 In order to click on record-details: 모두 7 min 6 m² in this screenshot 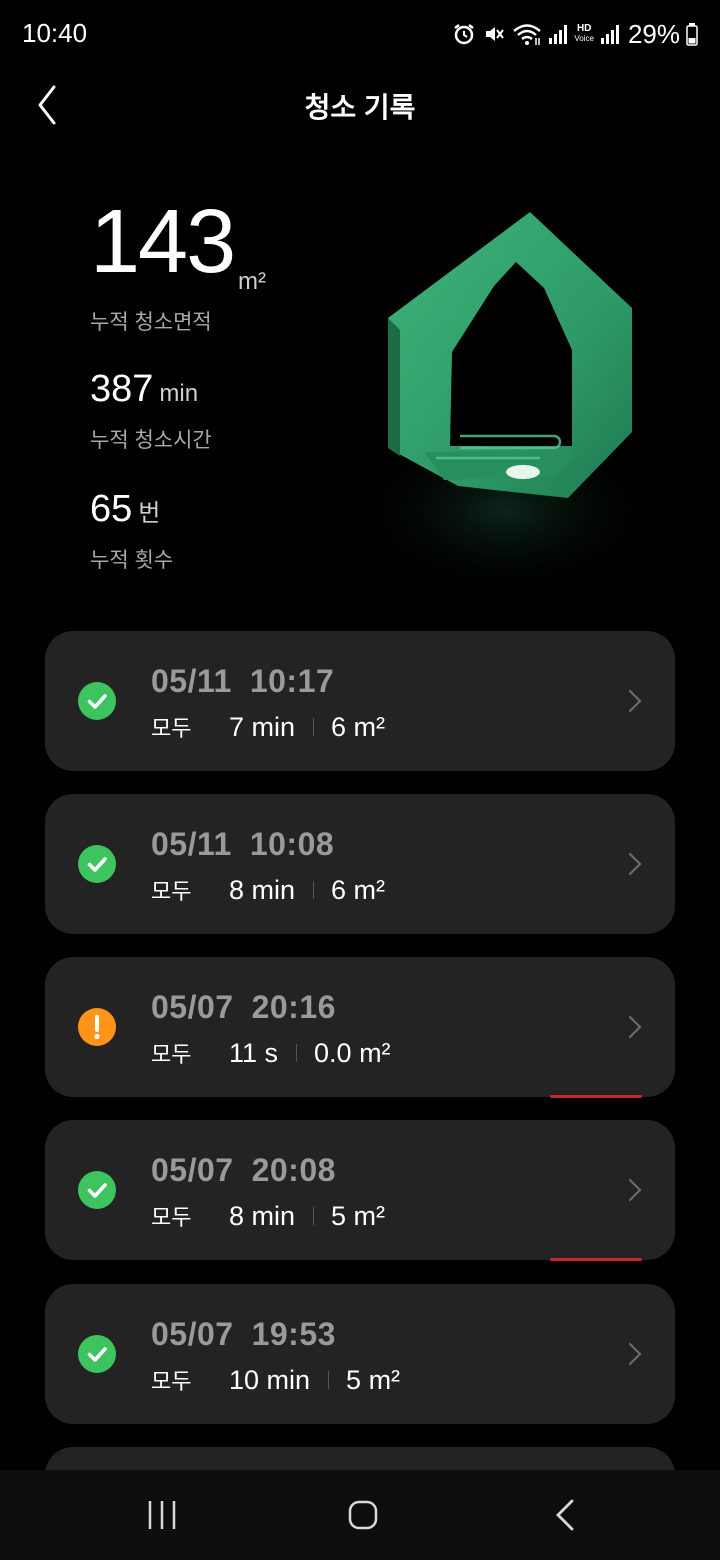, I will do `click(268, 727)`.